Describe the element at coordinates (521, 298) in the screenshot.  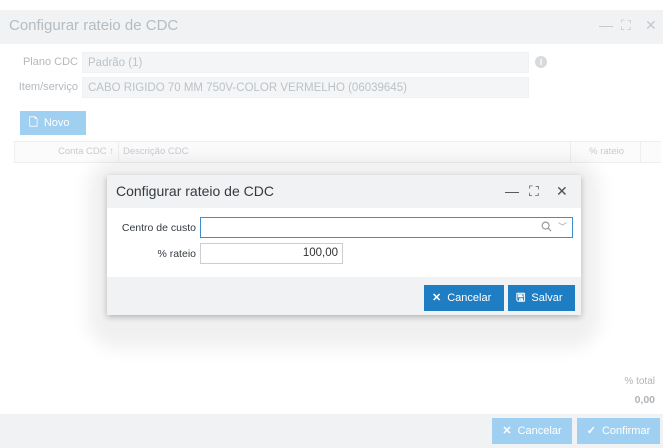
I see `save-disk-icon: 🖫` at that location.